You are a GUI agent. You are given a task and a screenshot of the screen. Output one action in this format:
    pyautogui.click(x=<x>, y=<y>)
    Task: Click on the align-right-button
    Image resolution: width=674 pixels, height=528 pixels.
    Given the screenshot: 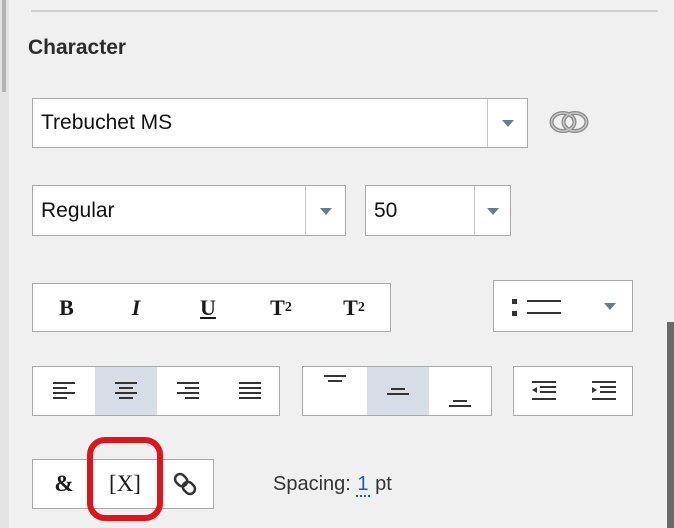 What is the action you would take?
    pyautogui.click(x=188, y=391)
    